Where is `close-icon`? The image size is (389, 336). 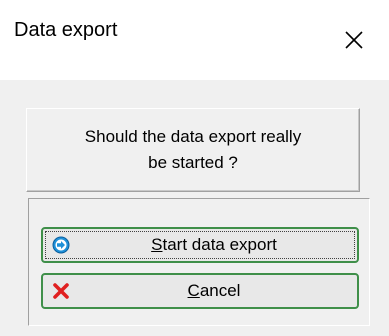
close-icon is located at coordinates (354, 40).